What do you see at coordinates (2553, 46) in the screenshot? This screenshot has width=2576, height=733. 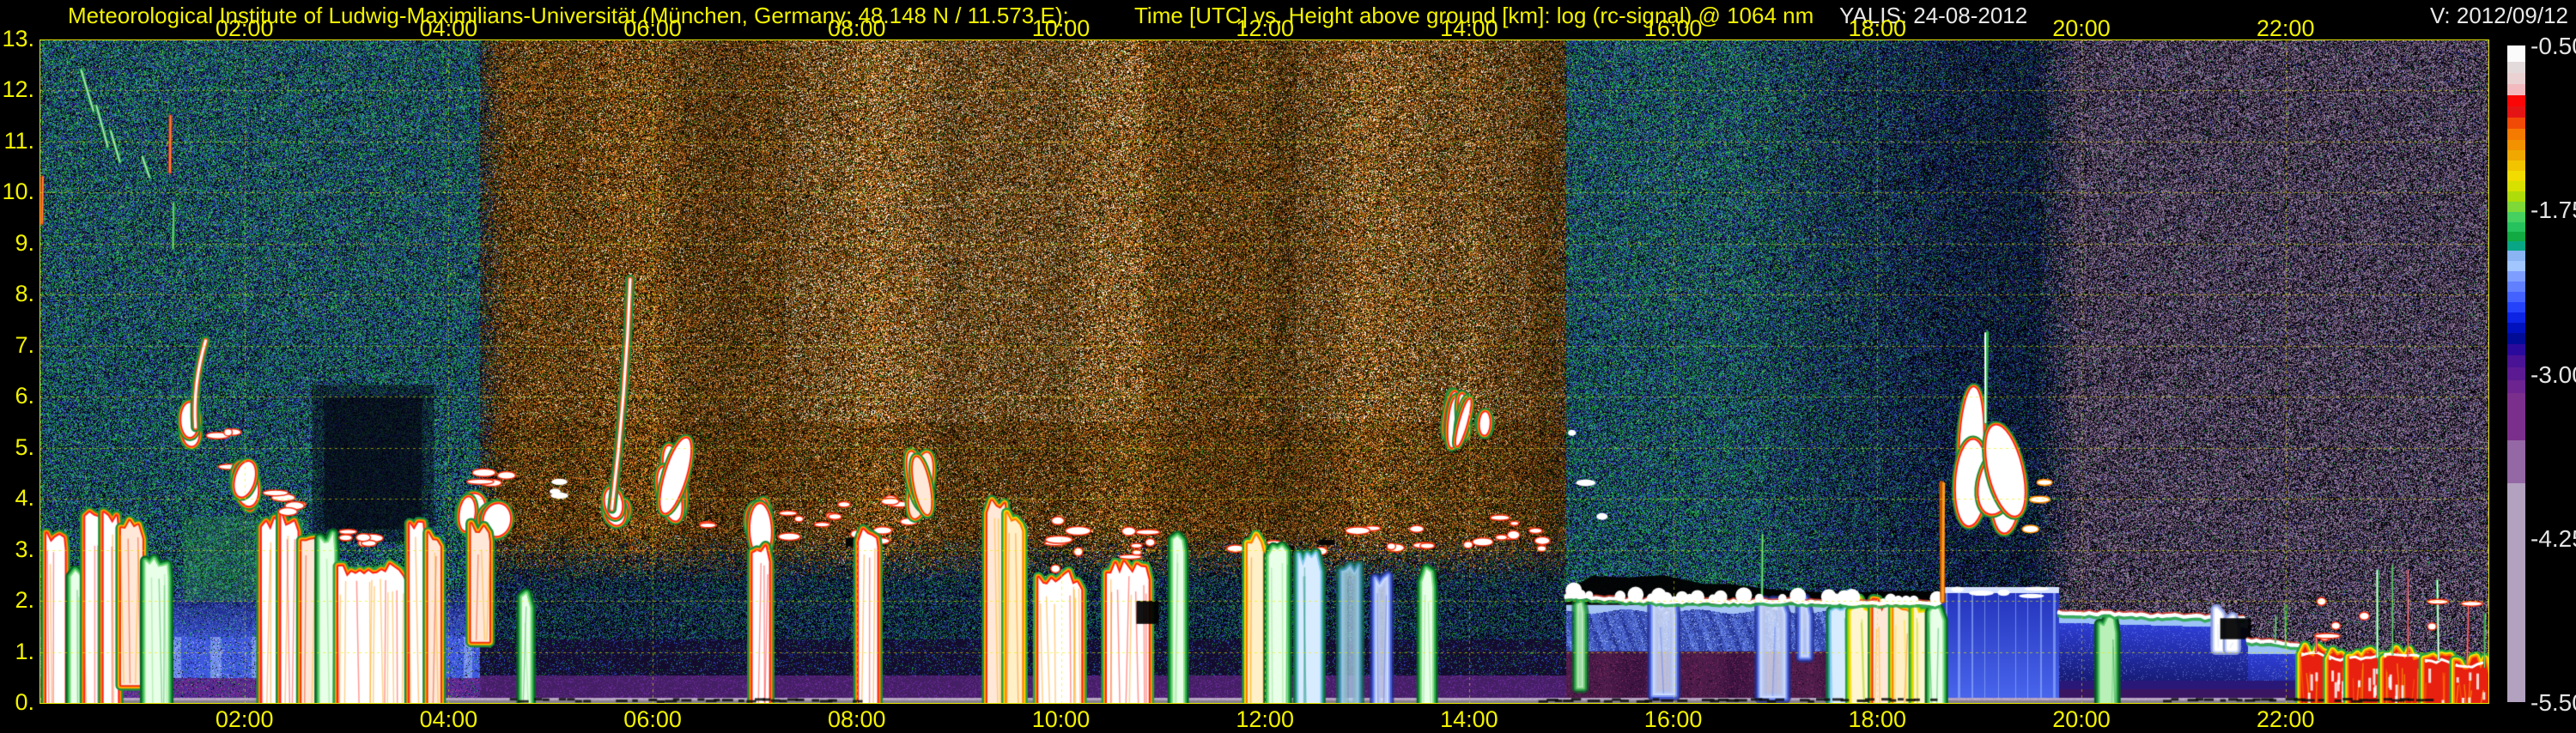 I see `colorbar-tick--0.50: -0.50` at bounding box center [2553, 46].